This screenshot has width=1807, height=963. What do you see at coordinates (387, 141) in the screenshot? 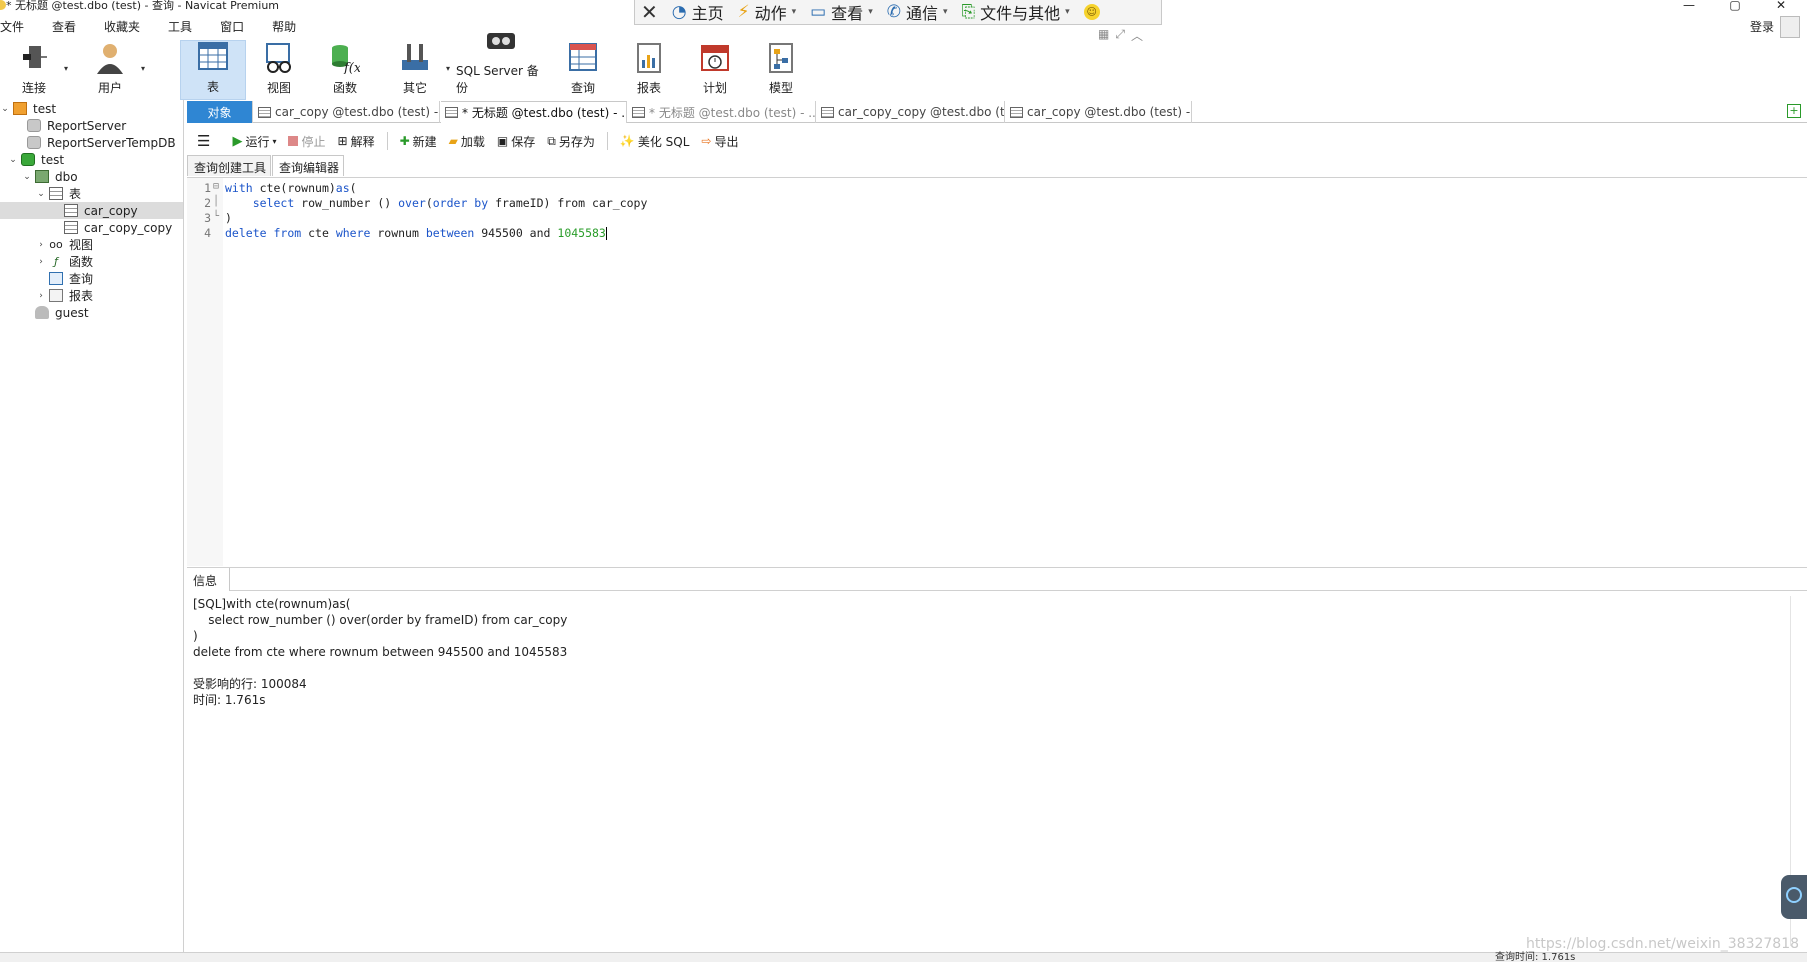
I see `toolbar-divider` at bounding box center [387, 141].